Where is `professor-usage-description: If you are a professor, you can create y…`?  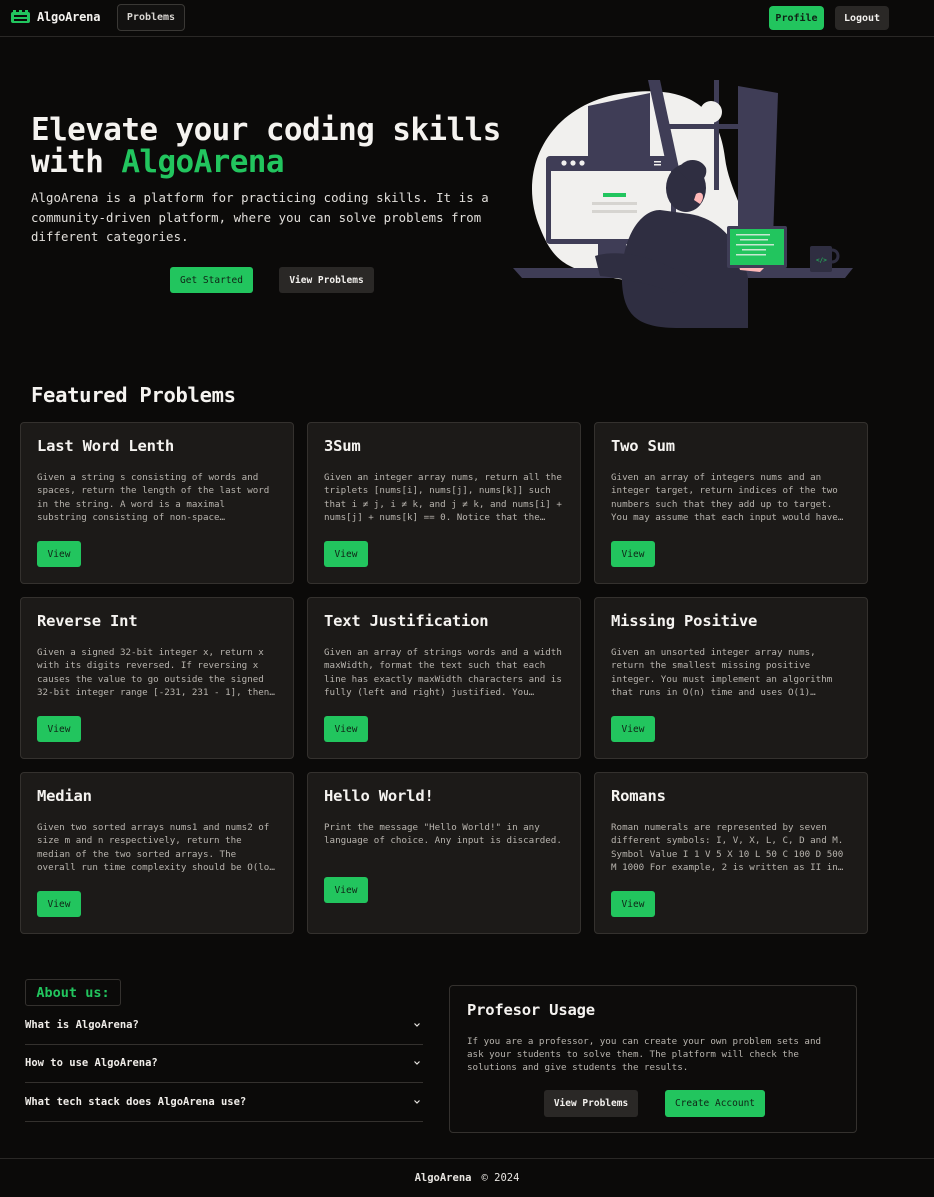
professor-usage-description: If you are a professor, you can create y… is located at coordinates (644, 1054).